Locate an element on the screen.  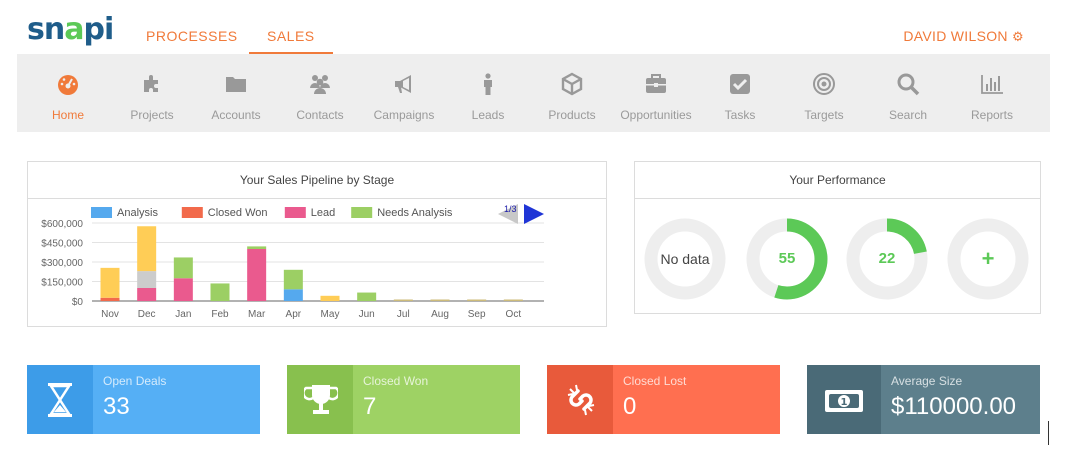
nav-accounts: Accounts is located at coordinates (236, 93).